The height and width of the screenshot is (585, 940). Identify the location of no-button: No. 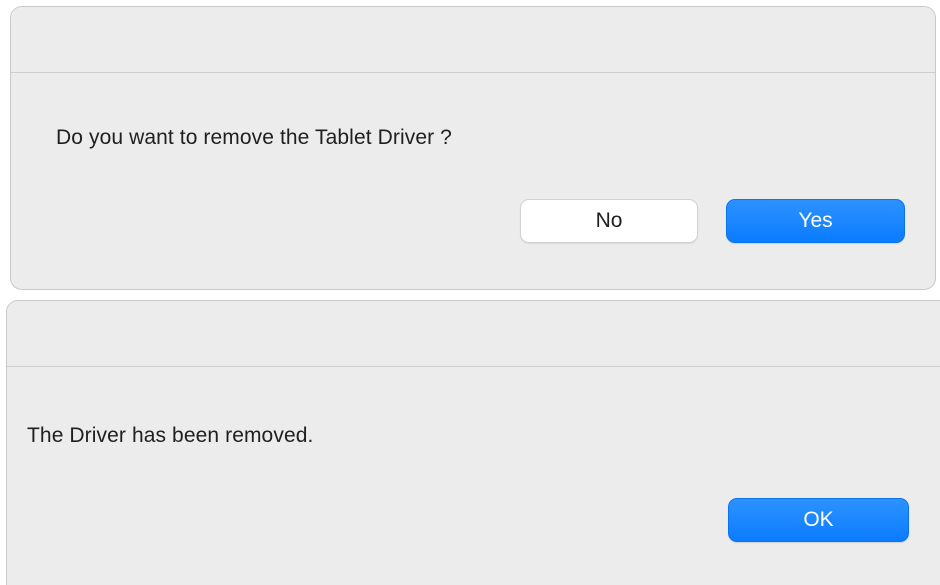
(609, 221).